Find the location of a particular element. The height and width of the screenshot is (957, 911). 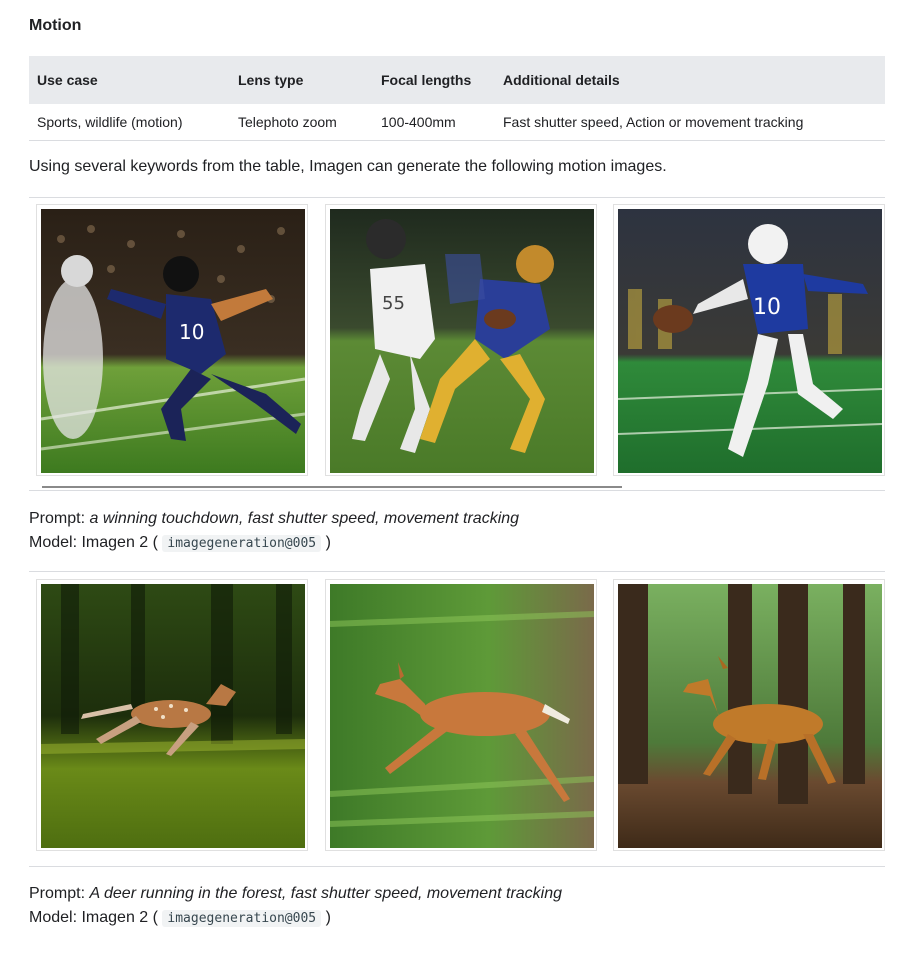

football-runners-image: 55 is located at coordinates (462, 341).